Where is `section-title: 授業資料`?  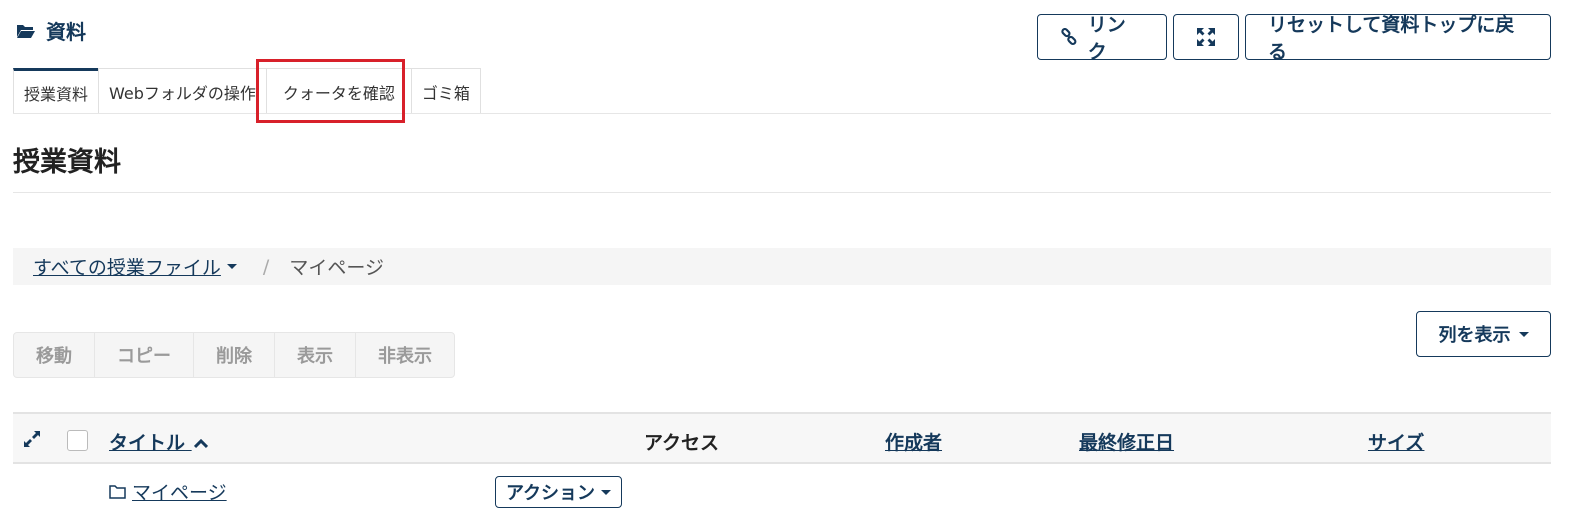
section-title: 授業資料 is located at coordinates (67, 162).